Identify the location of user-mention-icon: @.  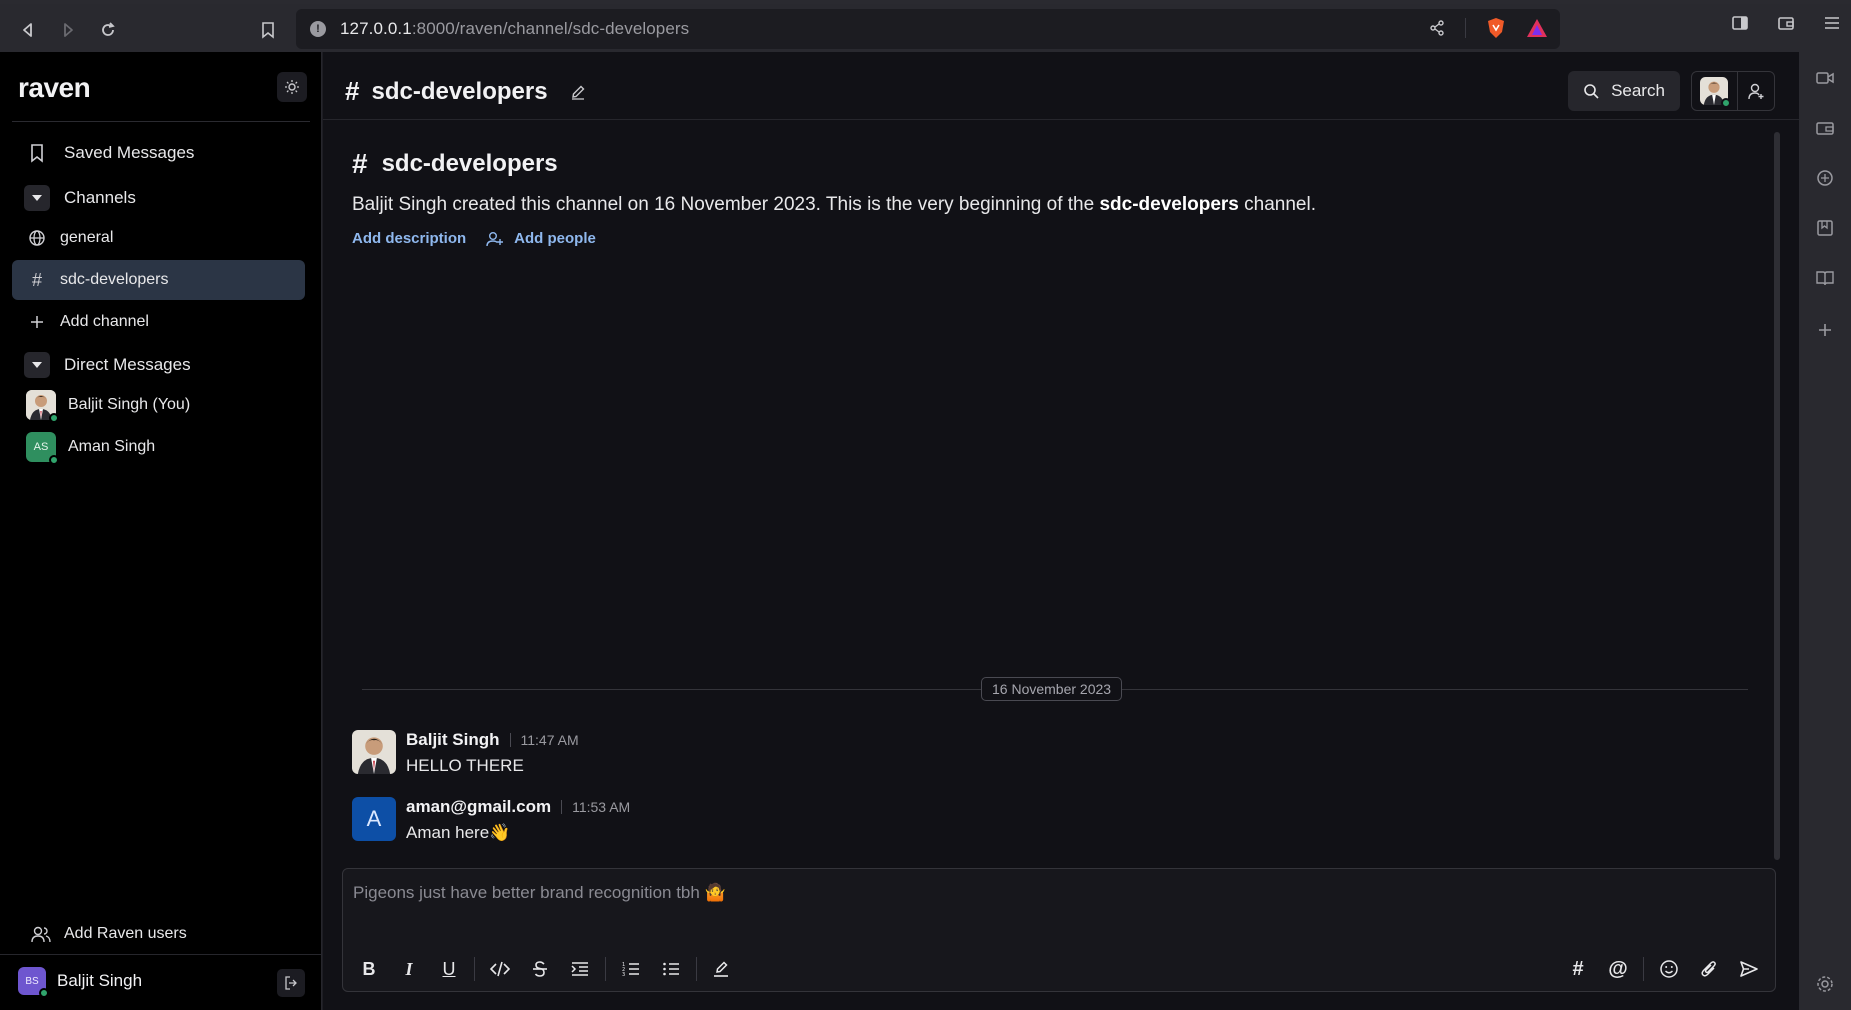
(1618, 969).